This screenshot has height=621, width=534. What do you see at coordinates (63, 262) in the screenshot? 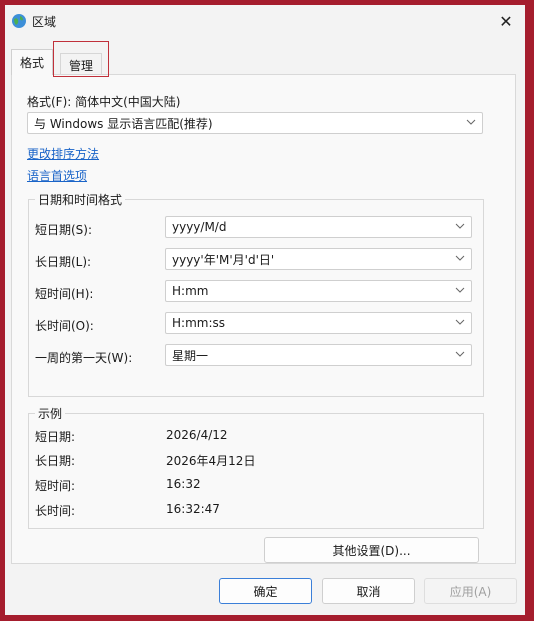
I see `long-date-label: 长日期(L):` at bounding box center [63, 262].